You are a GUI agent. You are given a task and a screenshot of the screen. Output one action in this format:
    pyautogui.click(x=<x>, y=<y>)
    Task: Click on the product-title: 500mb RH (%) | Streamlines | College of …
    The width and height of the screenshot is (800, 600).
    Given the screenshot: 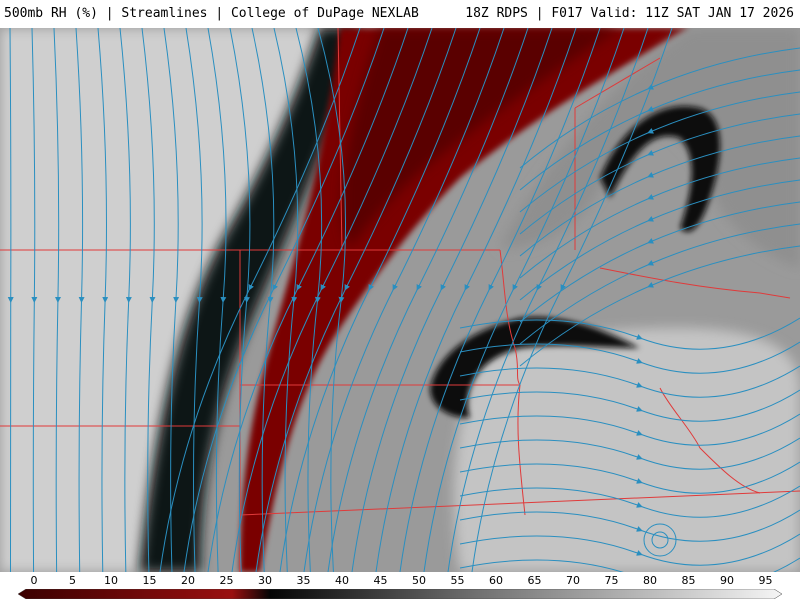 What is the action you would take?
    pyautogui.click(x=211, y=13)
    